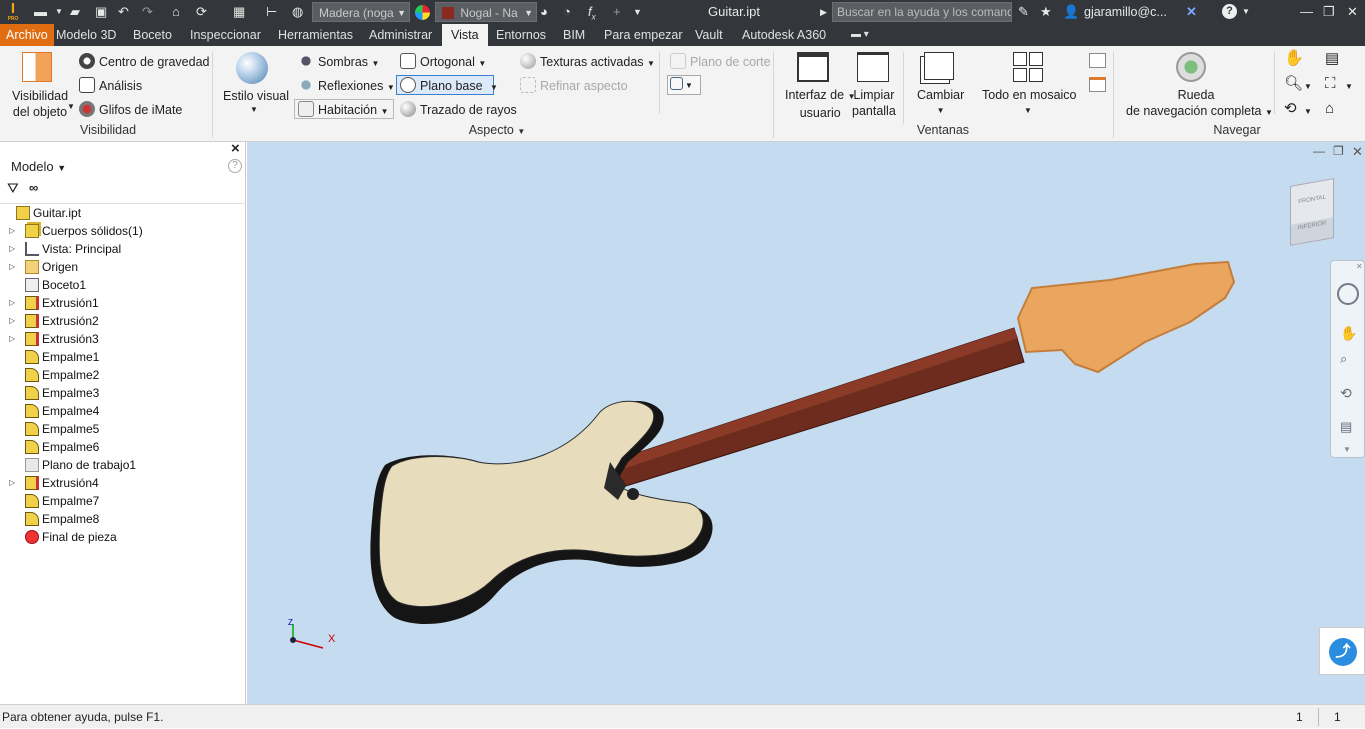  Describe the element at coordinates (13, 12) in the screenshot. I see `app-logo-icon: I PRO` at that location.